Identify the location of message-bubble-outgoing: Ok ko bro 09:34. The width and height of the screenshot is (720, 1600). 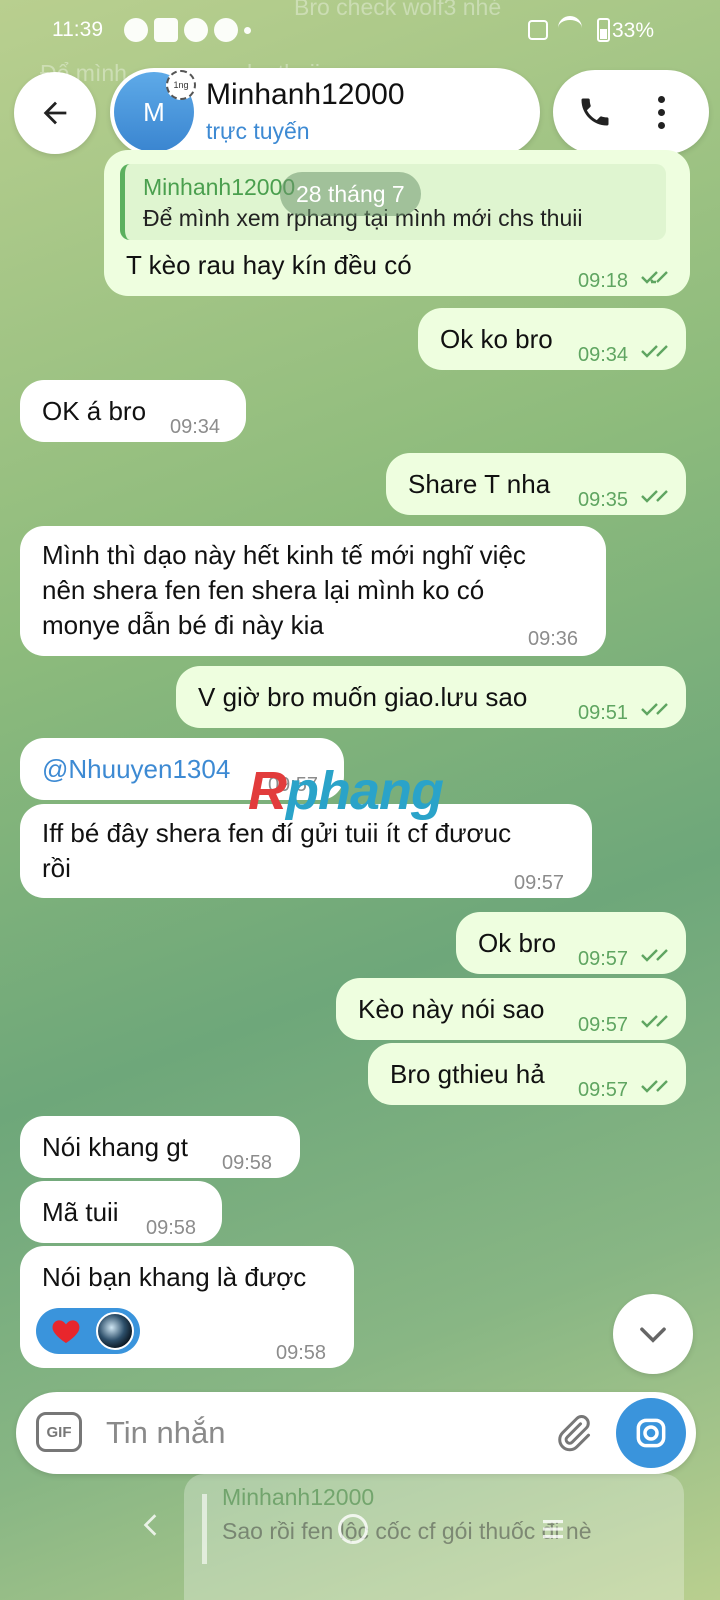
(552, 339).